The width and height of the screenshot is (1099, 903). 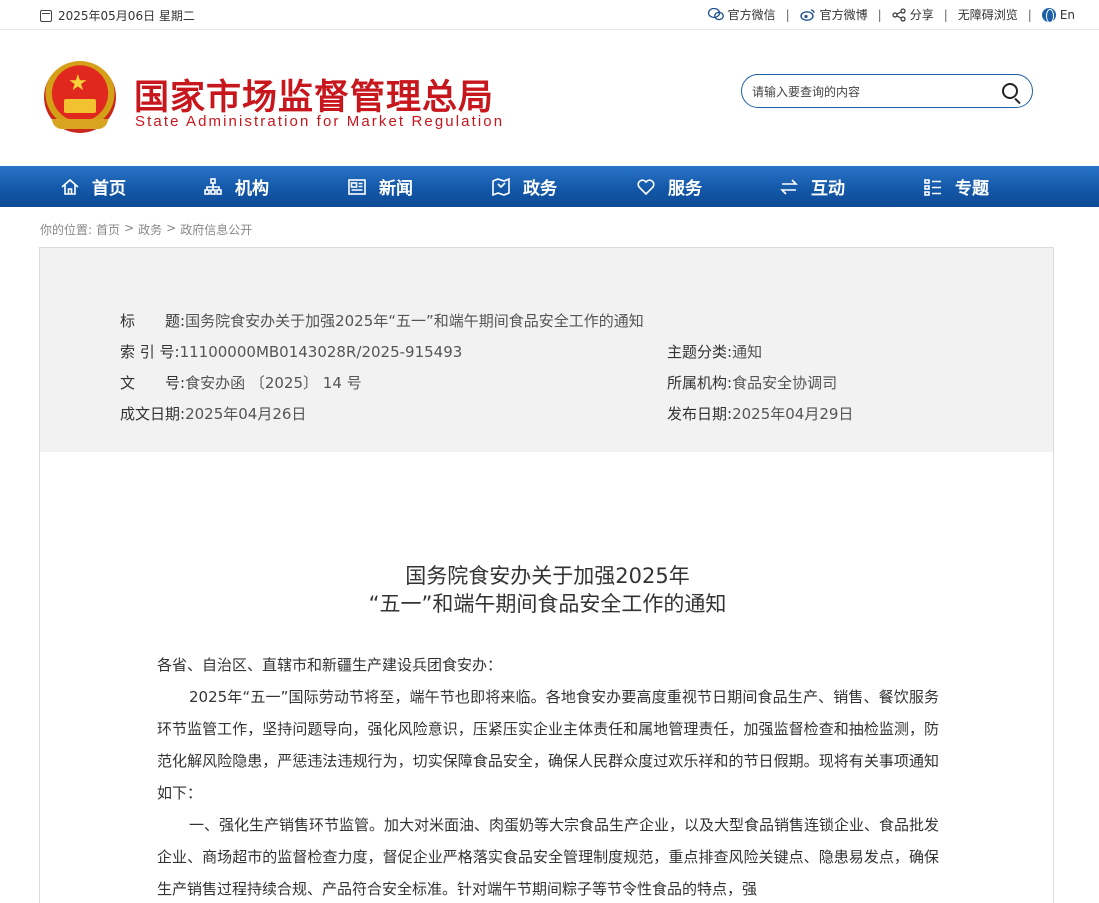 I want to click on breadcrumb-gov: 政务, so click(x=150, y=229).